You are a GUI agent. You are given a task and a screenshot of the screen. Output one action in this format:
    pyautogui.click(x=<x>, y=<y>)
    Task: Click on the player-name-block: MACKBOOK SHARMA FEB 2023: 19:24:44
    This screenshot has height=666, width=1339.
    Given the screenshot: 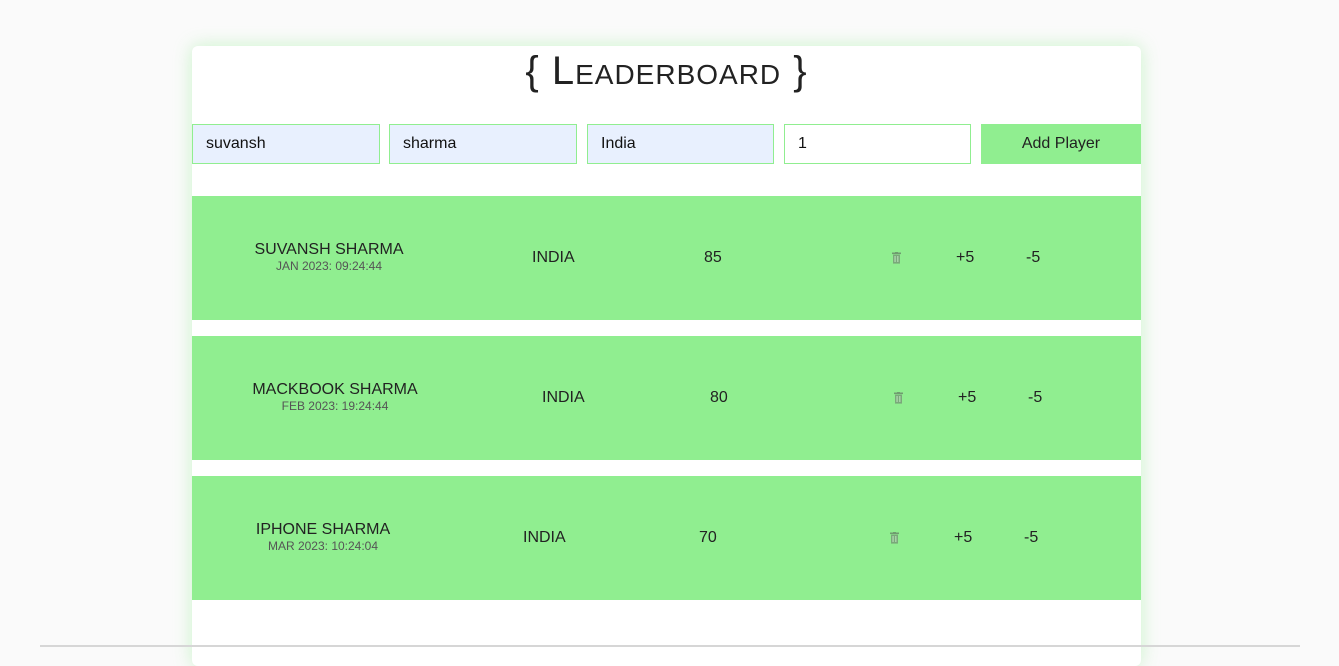 What is the action you would take?
    pyautogui.click(x=335, y=397)
    